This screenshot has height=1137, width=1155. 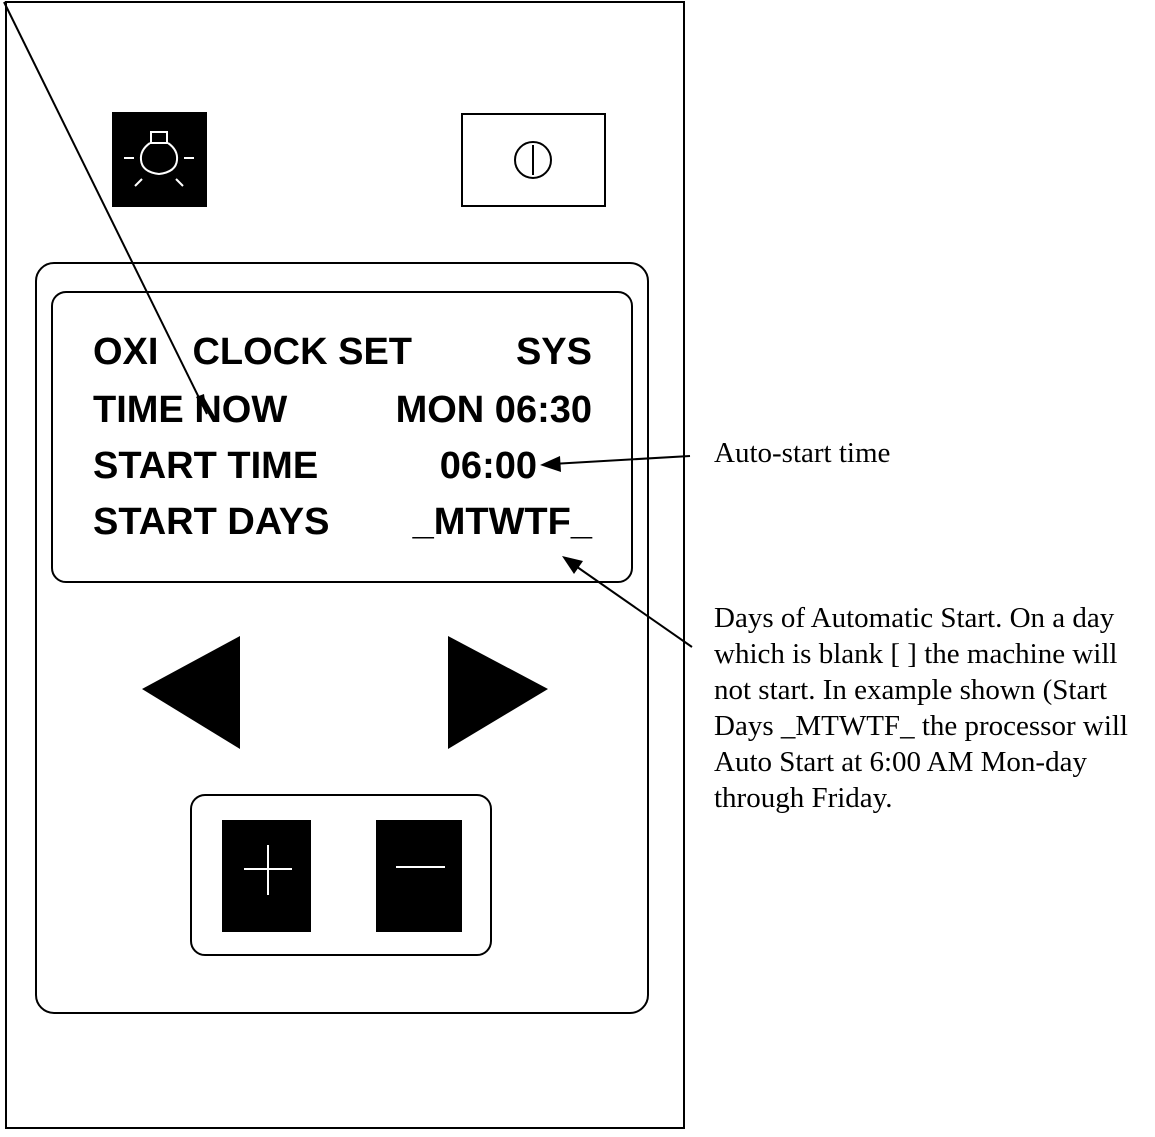 I want to click on lcd-line2-left: TIME NOW, so click(x=190, y=410).